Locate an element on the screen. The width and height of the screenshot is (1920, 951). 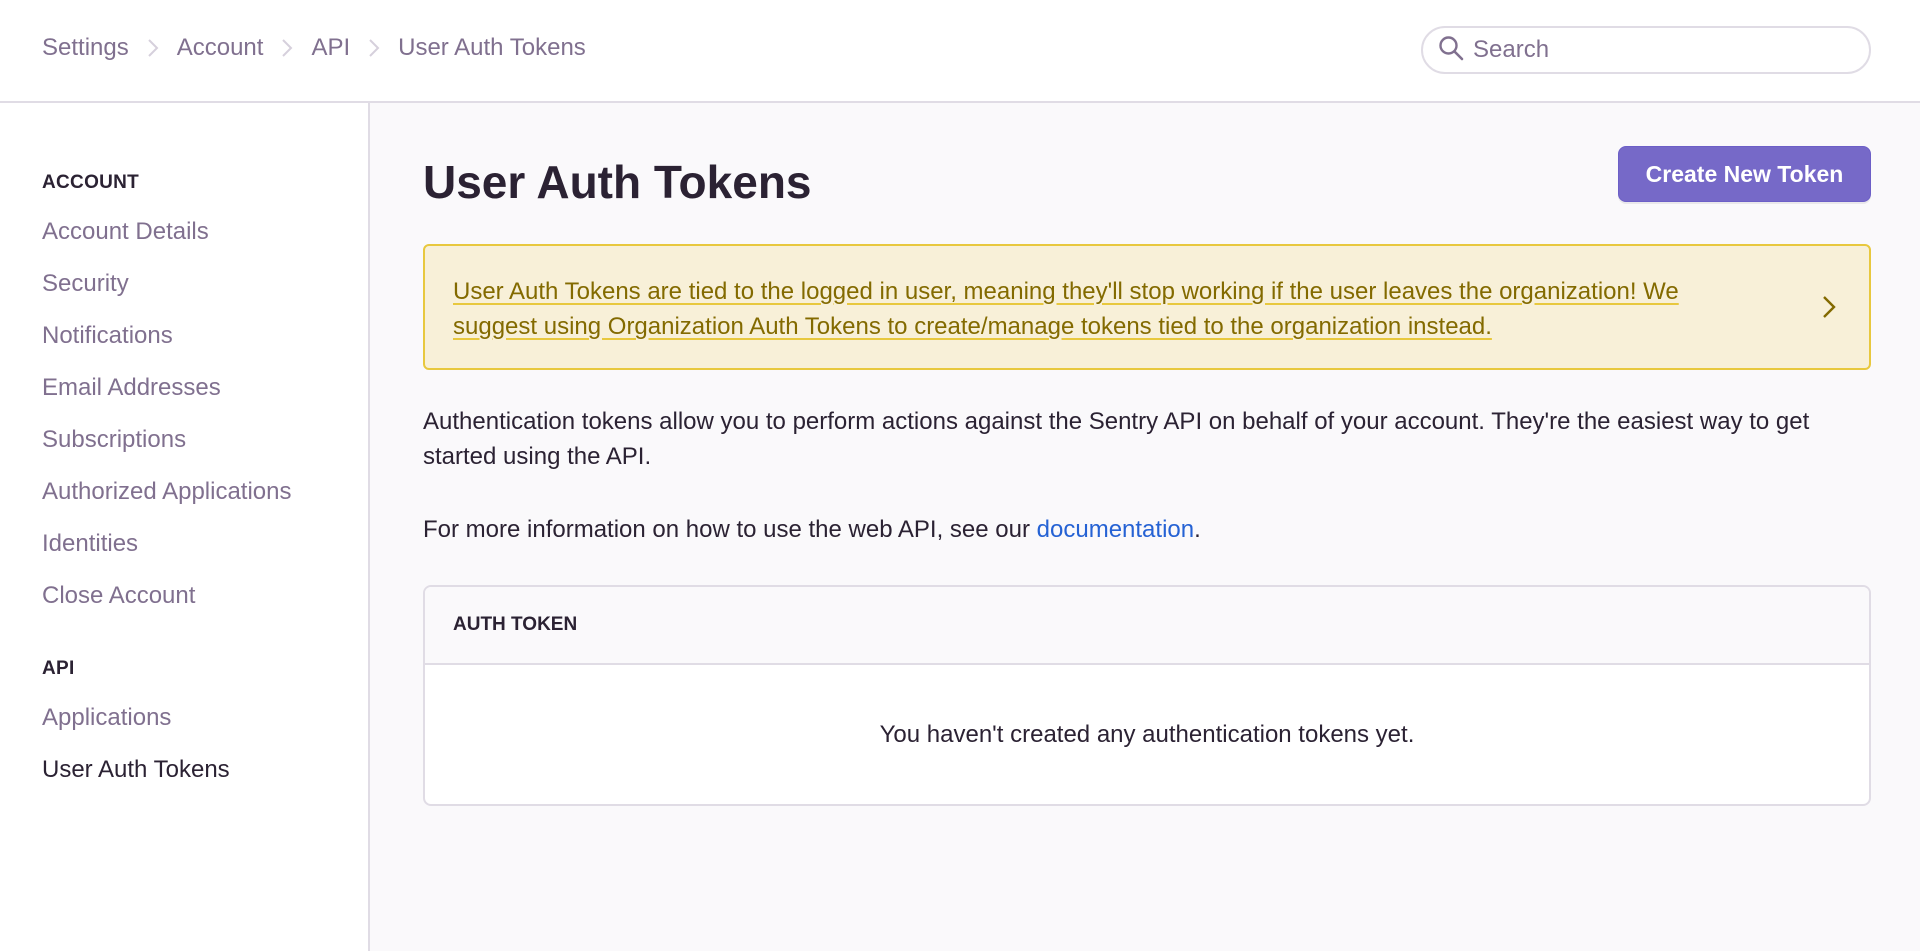
panel-header-auth-token: AUTH TOKEN is located at coordinates (1147, 626).